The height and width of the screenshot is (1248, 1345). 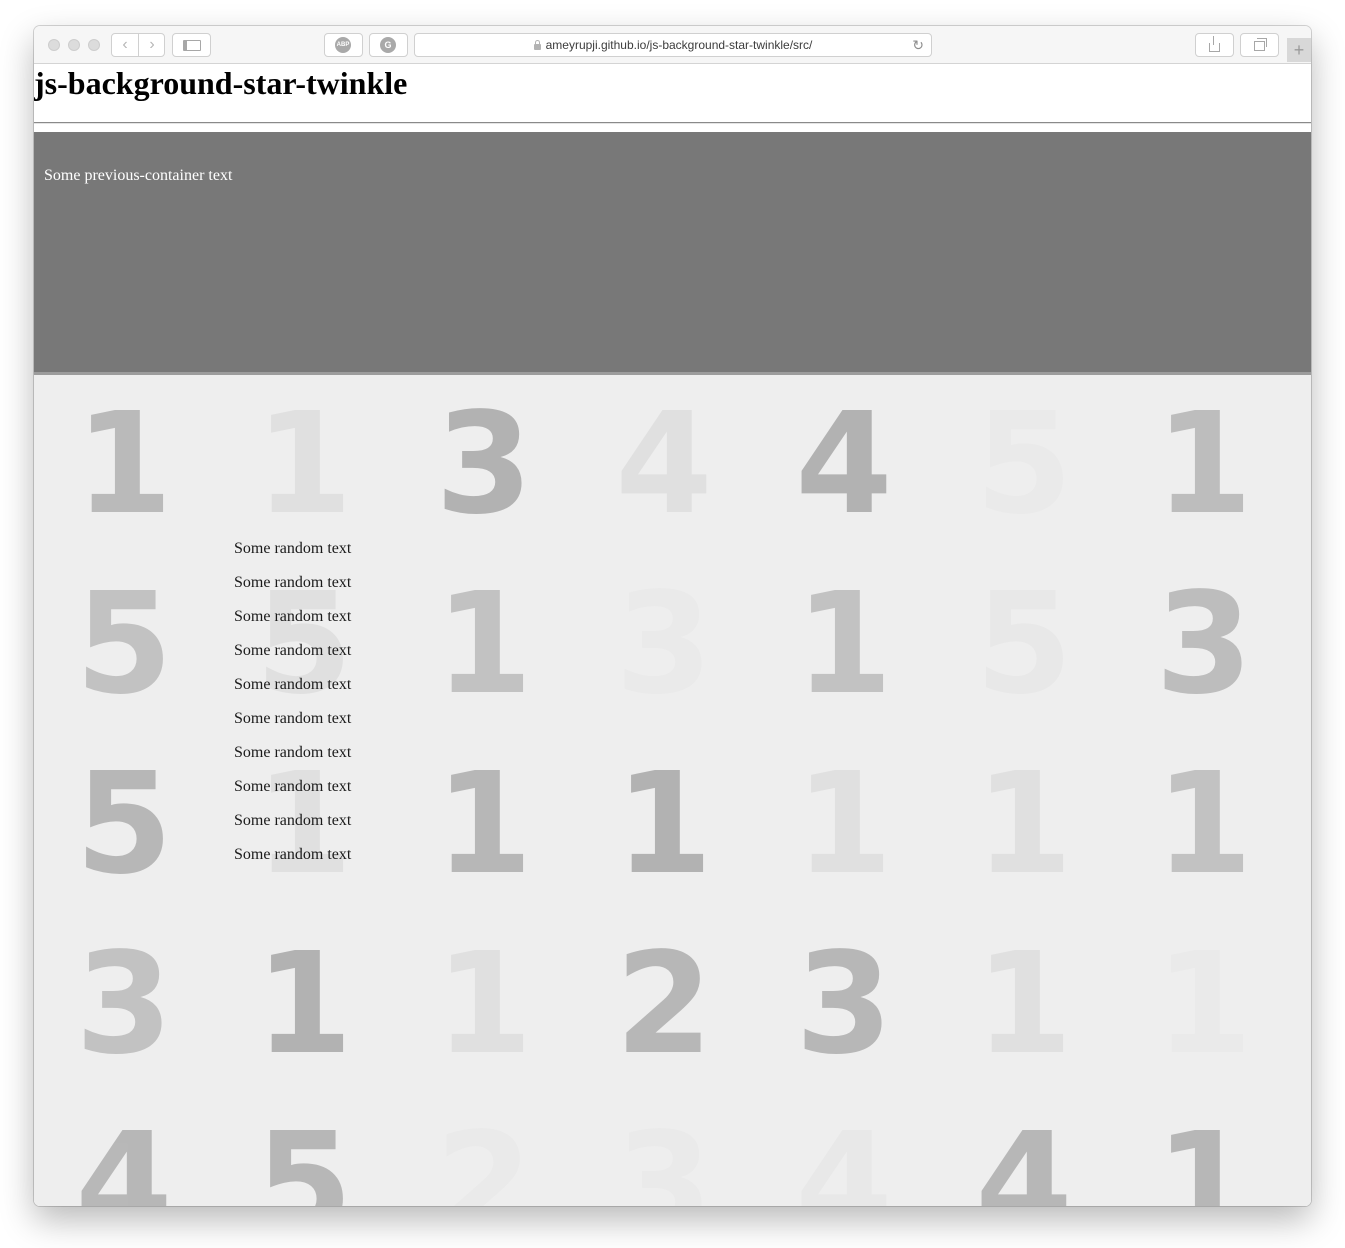 I want to click on share-icon, so click(x=1214, y=44).